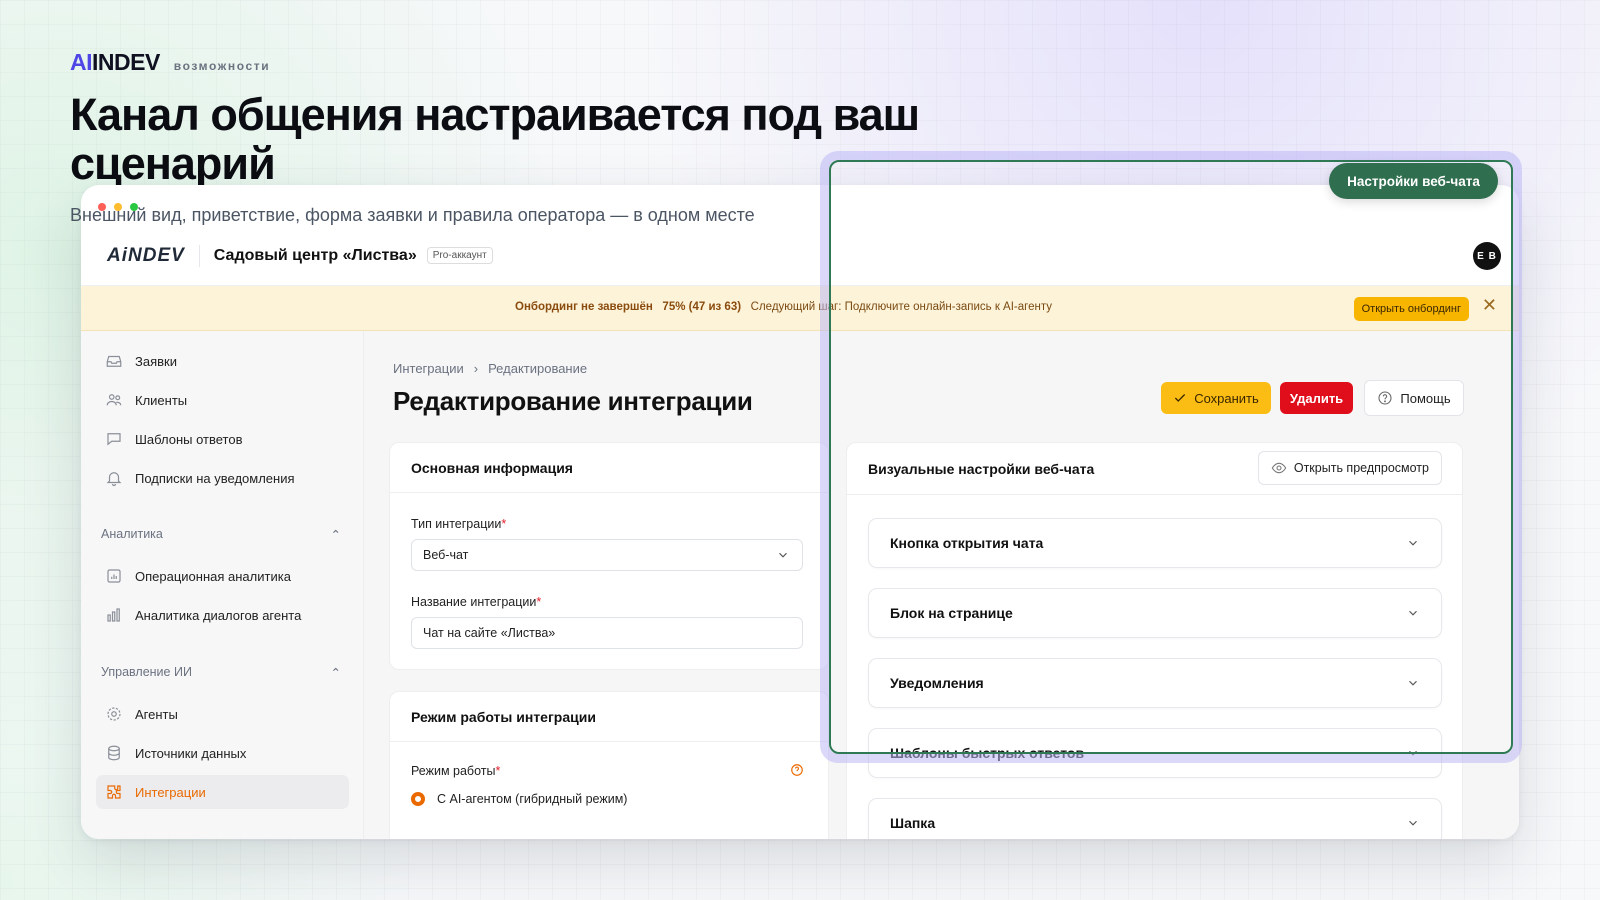 The width and height of the screenshot is (1600, 900). Describe the element at coordinates (114, 478) in the screenshot. I see `bell-icon` at that location.